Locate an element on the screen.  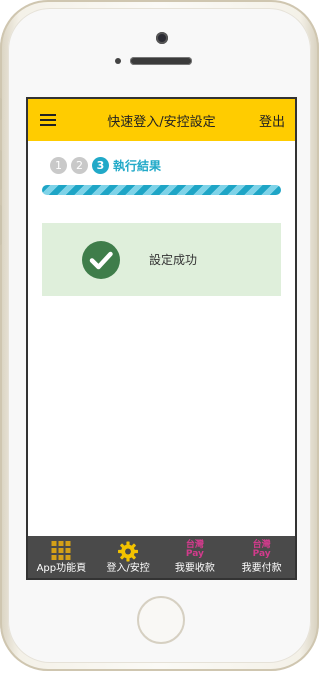
header-bar: 快速登入/安控設定 登出 is located at coordinates (161, 120).